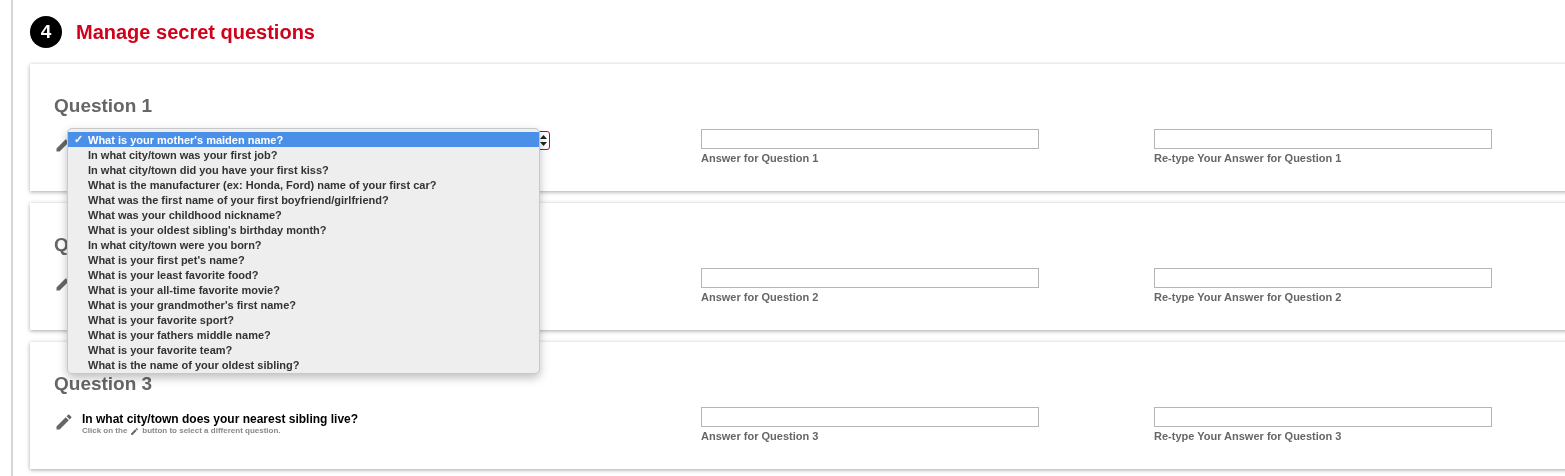 The width and height of the screenshot is (1565, 476). What do you see at coordinates (760, 158) in the screenshot?
I see `field-label: Answer for Question 1` at bounding box center [760, 158].